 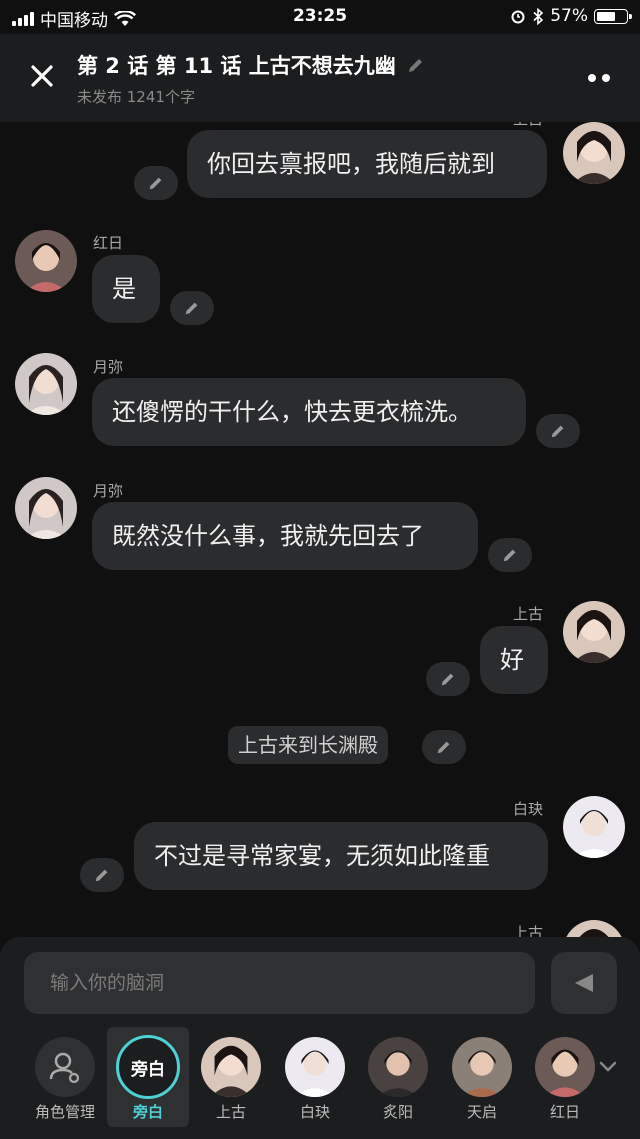 I want to click on battery-percent: 57%, so click(x=569, y=16).